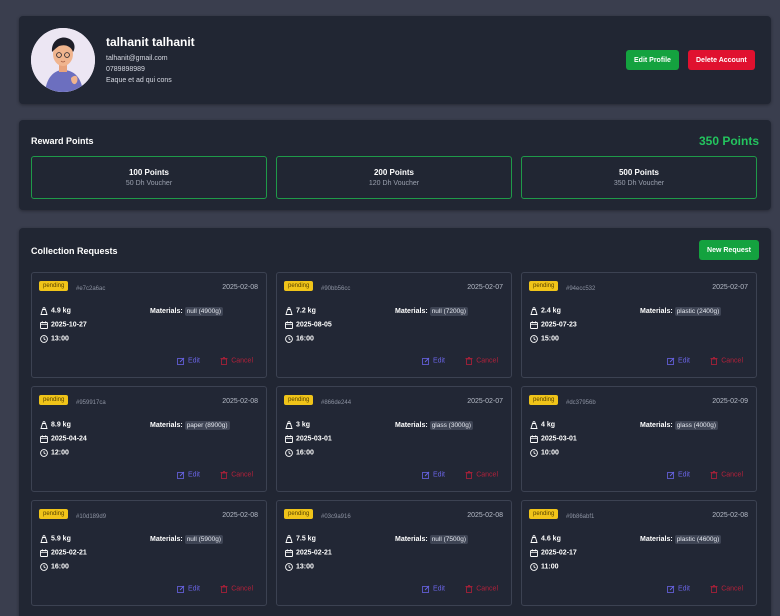 Image resolution: width=780 pixels, height=616 pixels. What do you see at coordinates (148, 172) in the screenshot?
I see `reward-points: 100 Points` at bounding box center [148, 172].